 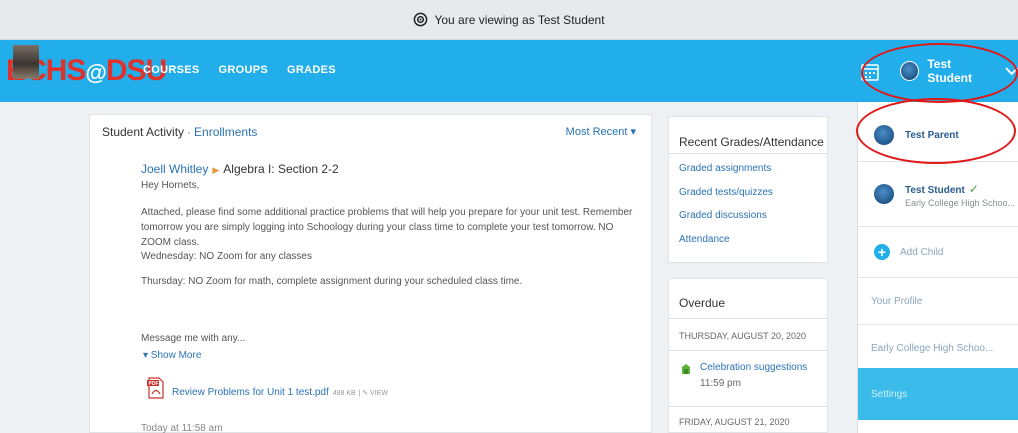 What do you see at coordinates (702, 303) in the screenshot?
I see `overdue-title: Overdue` at bounding box center [702, 303].